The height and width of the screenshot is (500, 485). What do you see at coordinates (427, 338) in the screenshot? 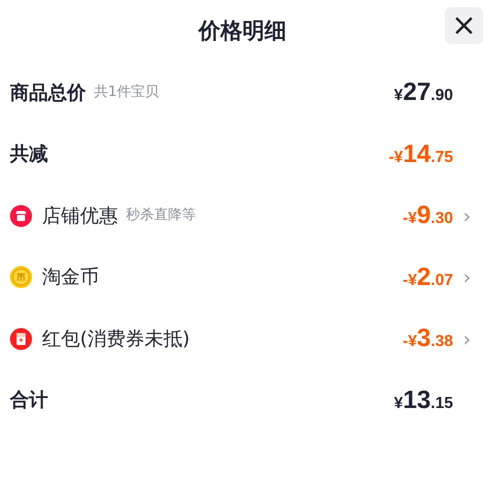
I see `price-value: -¥3.38` at bounding box center [427, 338].